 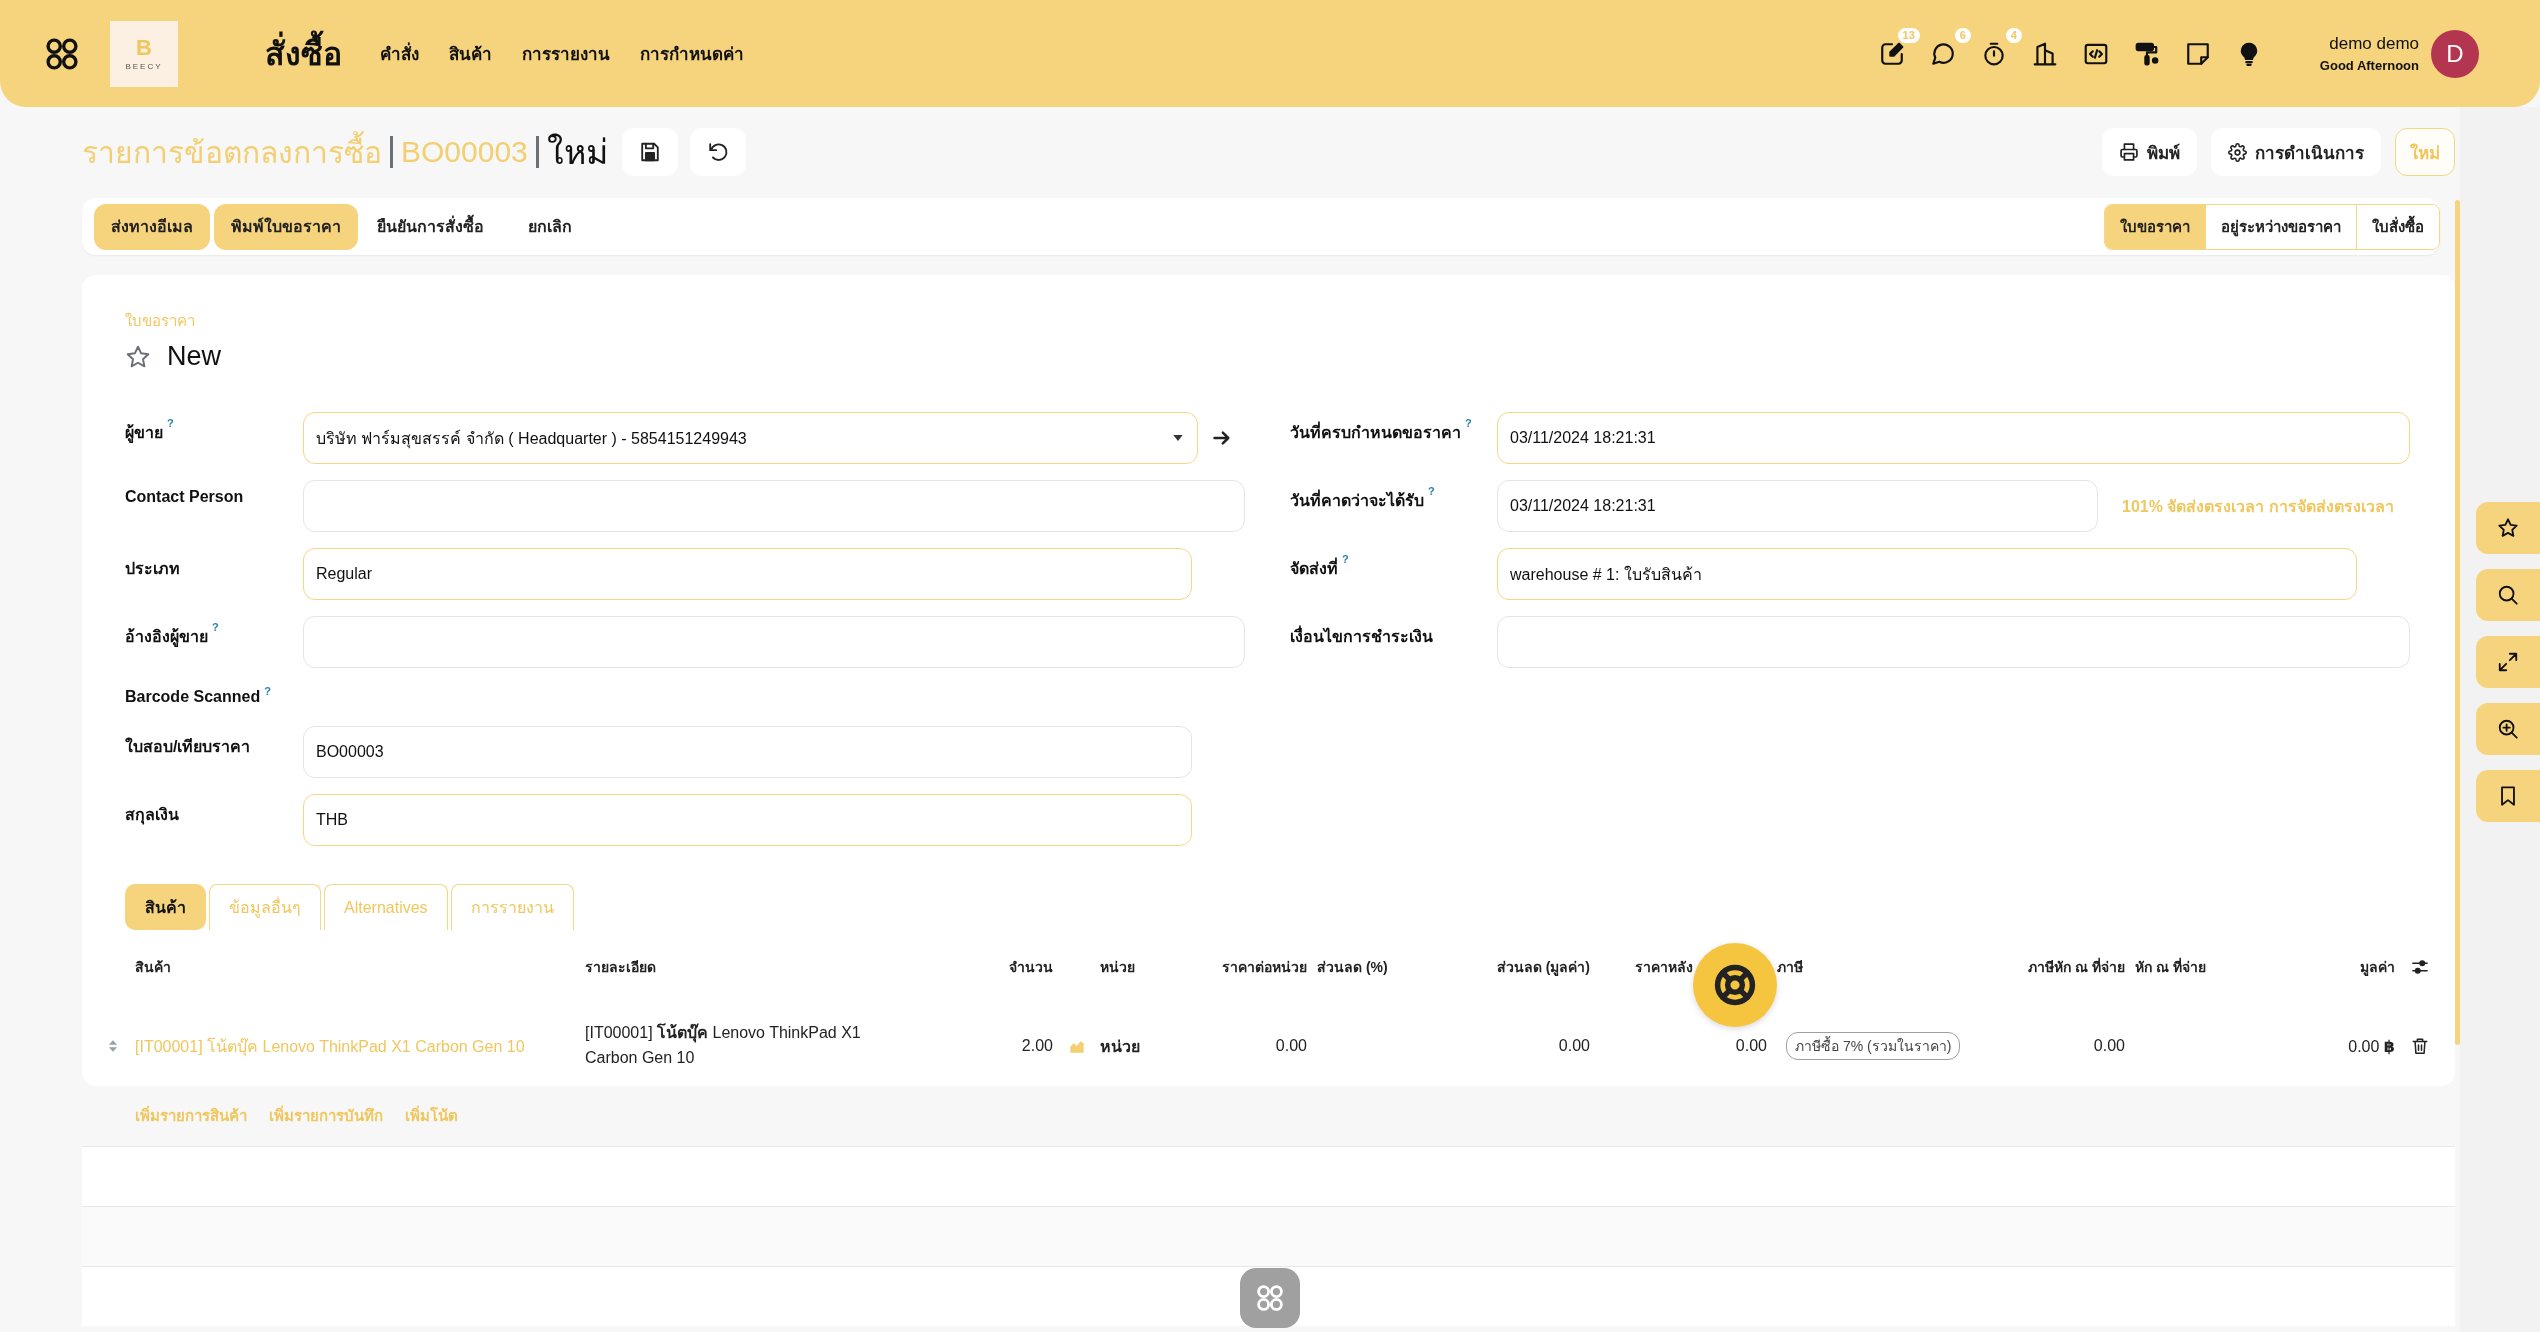 What do you see at coordinates (286, 226) in the screenshot?
I see `action-button: พิมพ์ใบขอราคา` at bounding box center [286, 226].